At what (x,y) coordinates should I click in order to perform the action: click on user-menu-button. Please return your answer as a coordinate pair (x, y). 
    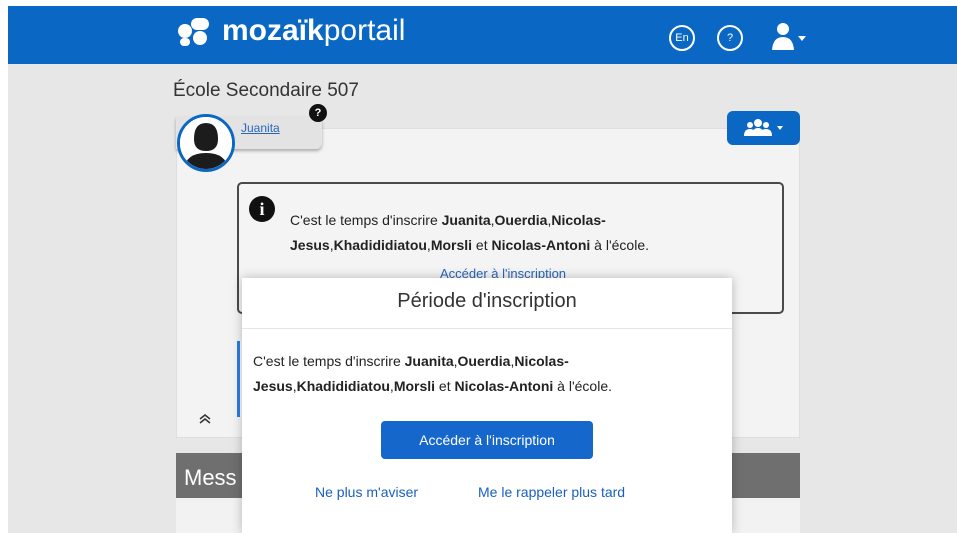
    Looking at the image, I should click on (790, 37).